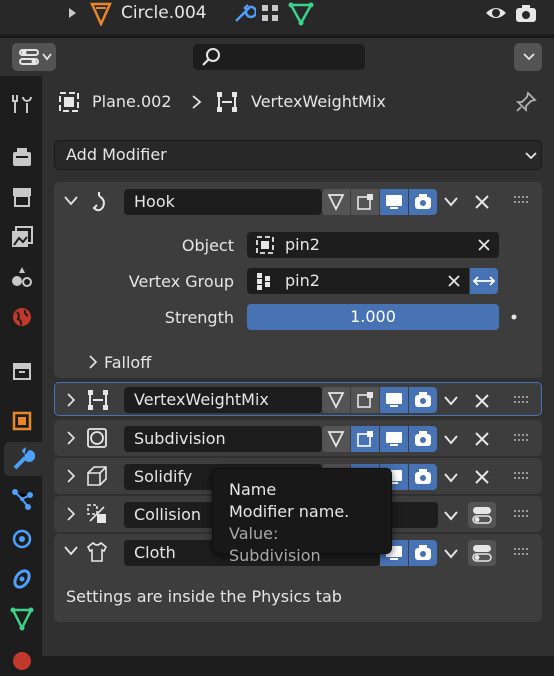 The height and width of the screenshot is (676, 554). I want to click on add-modifier-dropdown: Add Modifier, so click(298, 155).